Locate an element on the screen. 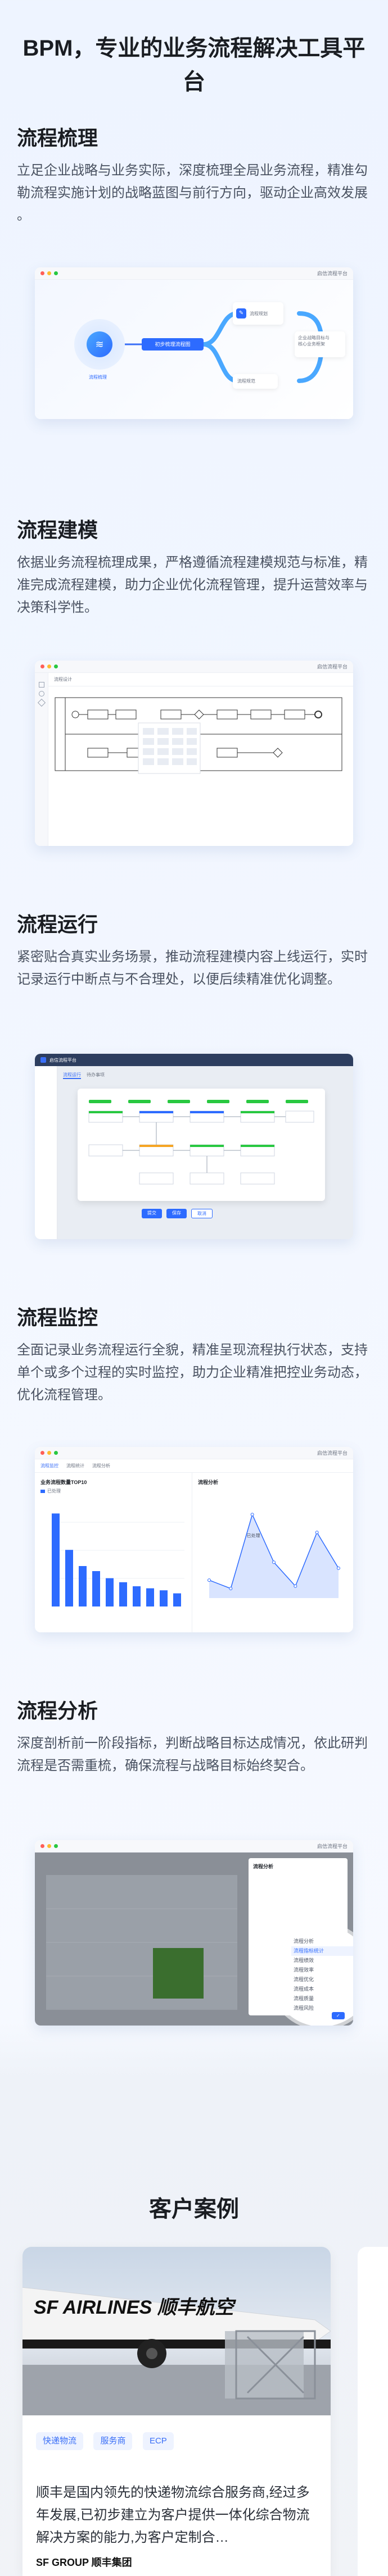 This screenshot has width=388, height=2576. section-title: 流程分析 is located at coordinates (57, 1710).